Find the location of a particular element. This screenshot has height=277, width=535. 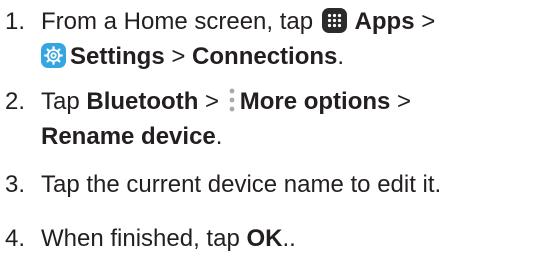

step-4: 4. When finished, tap OK.. is located at coordinates (150, 238).